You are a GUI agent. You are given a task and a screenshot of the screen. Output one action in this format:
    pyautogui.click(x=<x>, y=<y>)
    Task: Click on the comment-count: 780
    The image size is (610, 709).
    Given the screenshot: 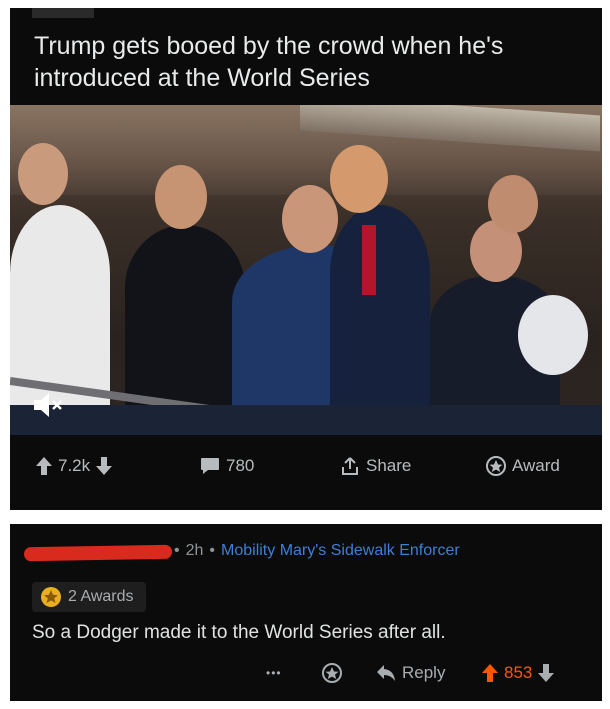 What is the action you would take?
    pyautogui.click(x=240, y=465)
    